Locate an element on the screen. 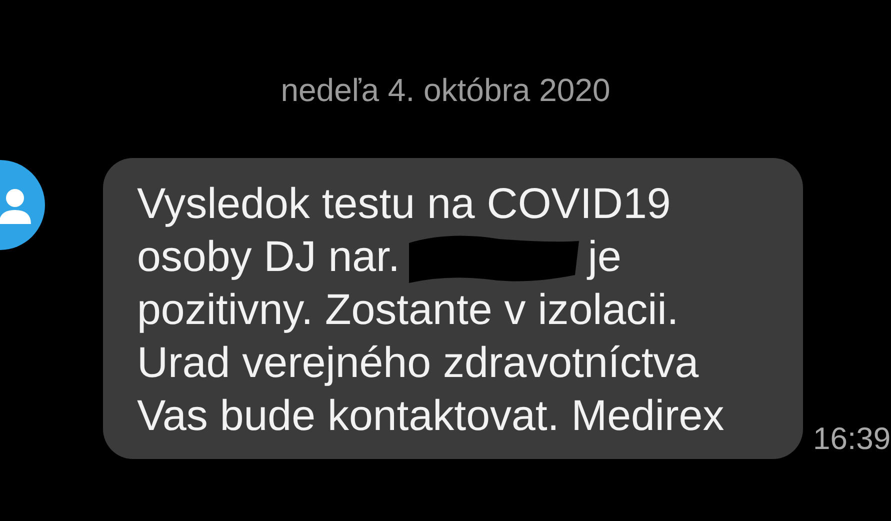  message-time: 16:39 is located at coordinates (852, 439).